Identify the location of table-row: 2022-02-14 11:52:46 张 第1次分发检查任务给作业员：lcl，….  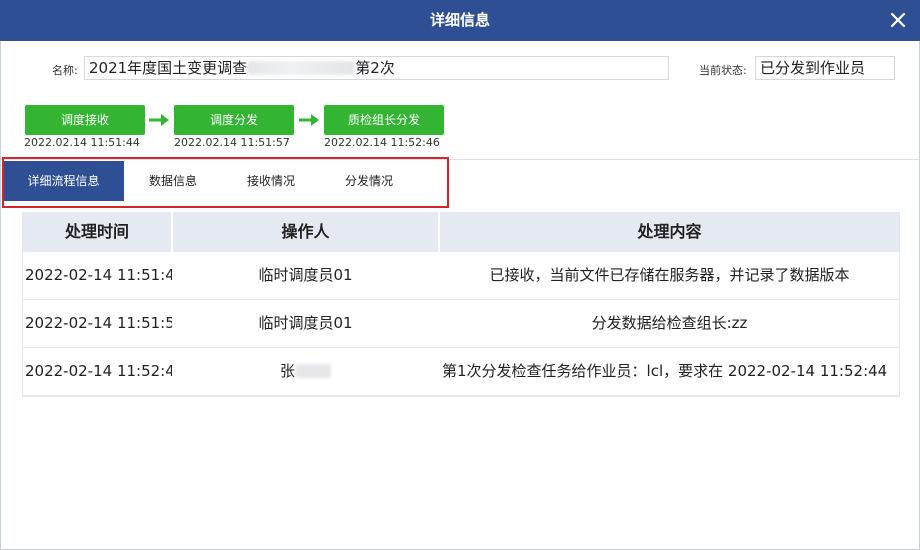
(461, 372).